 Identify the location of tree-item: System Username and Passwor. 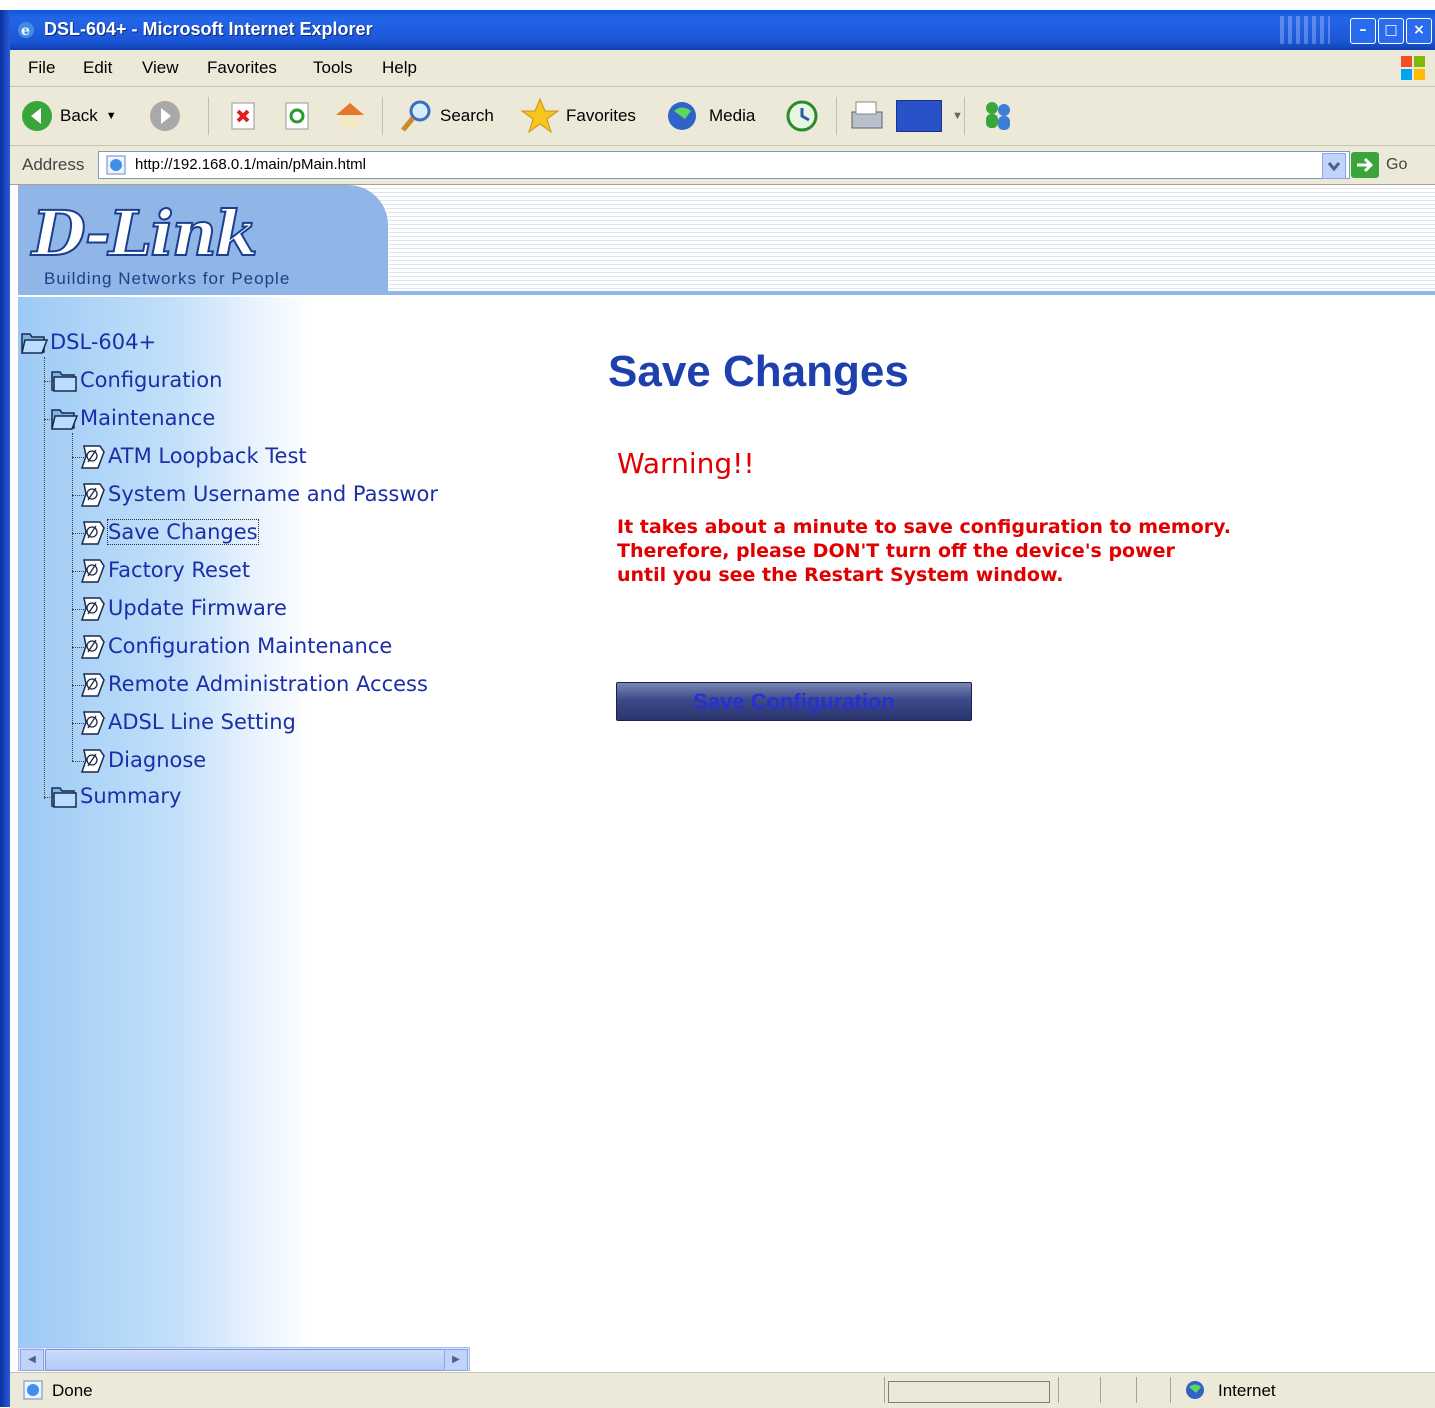
(258, 494).